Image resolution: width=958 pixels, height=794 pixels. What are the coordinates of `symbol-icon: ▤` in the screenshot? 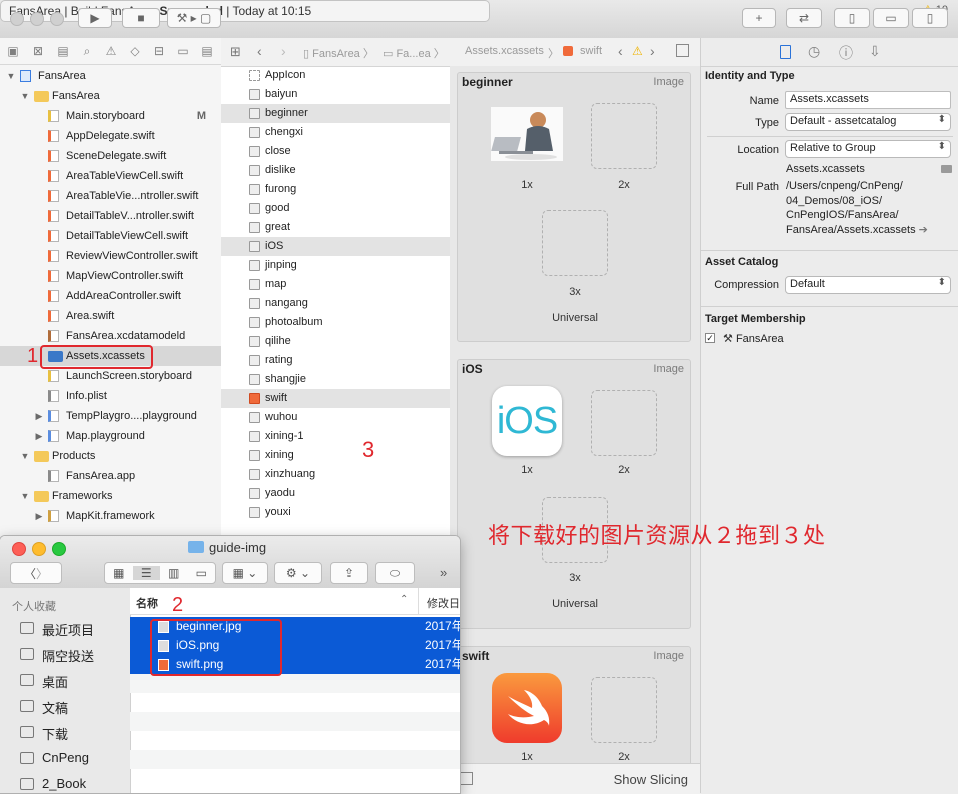 It's located at (63, 51).